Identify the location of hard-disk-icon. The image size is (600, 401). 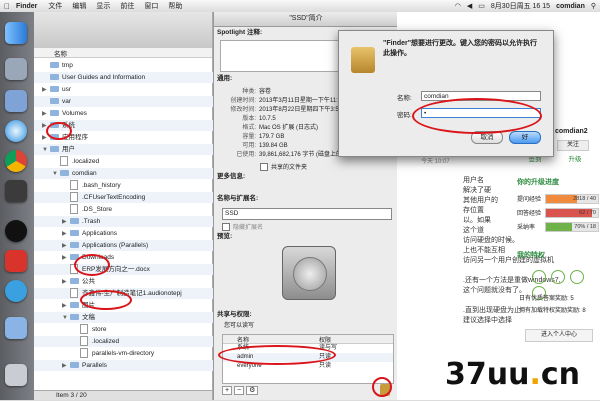
(309, 273).